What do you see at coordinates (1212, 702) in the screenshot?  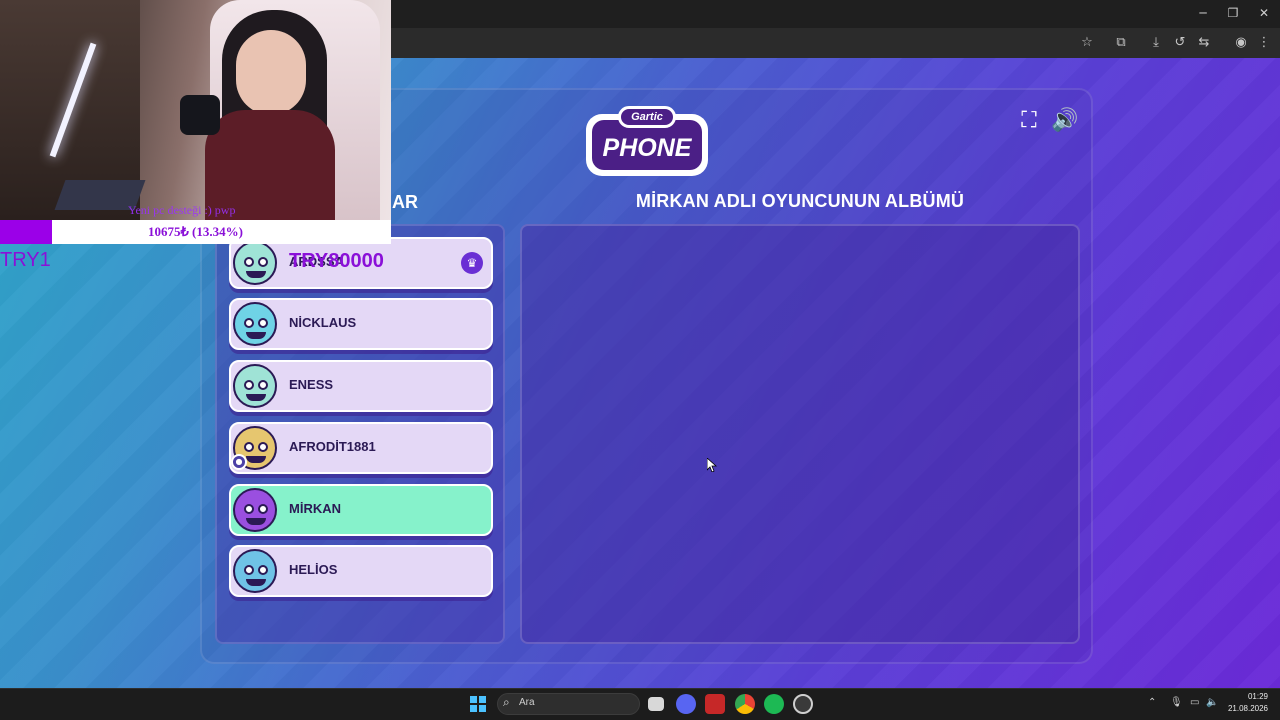 I see `volume-icon: 🔈` at bounding box center [1212, 702].